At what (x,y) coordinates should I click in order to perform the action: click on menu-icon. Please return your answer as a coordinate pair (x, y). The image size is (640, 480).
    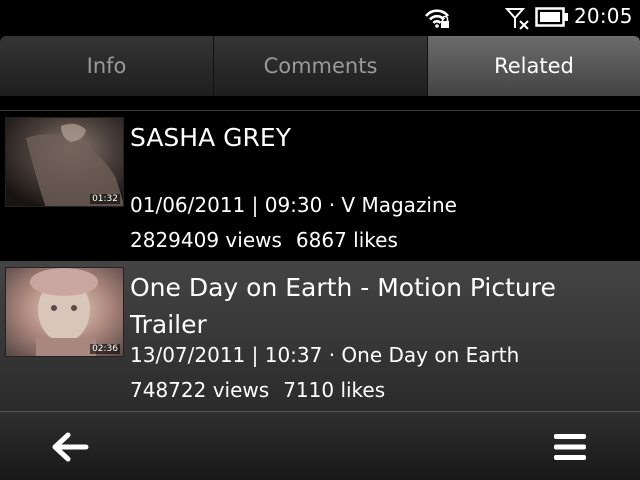
    Looking at the image, I should click on (570, 447).